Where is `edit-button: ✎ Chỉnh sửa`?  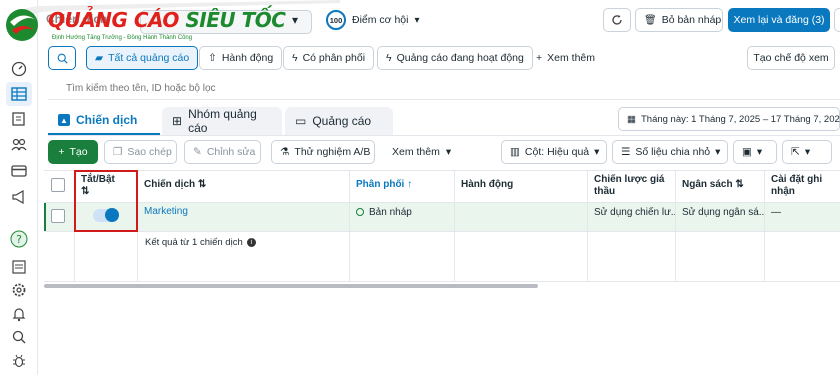
edit-button: ✎ Chỉnh sửa is located at coordinates (222, 152).